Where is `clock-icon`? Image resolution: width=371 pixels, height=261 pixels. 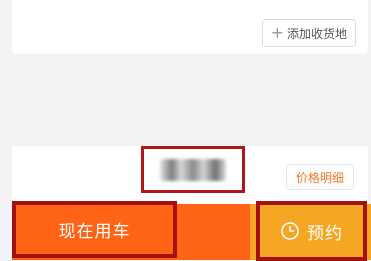
clock-icon is located at coordinates (290, 231).